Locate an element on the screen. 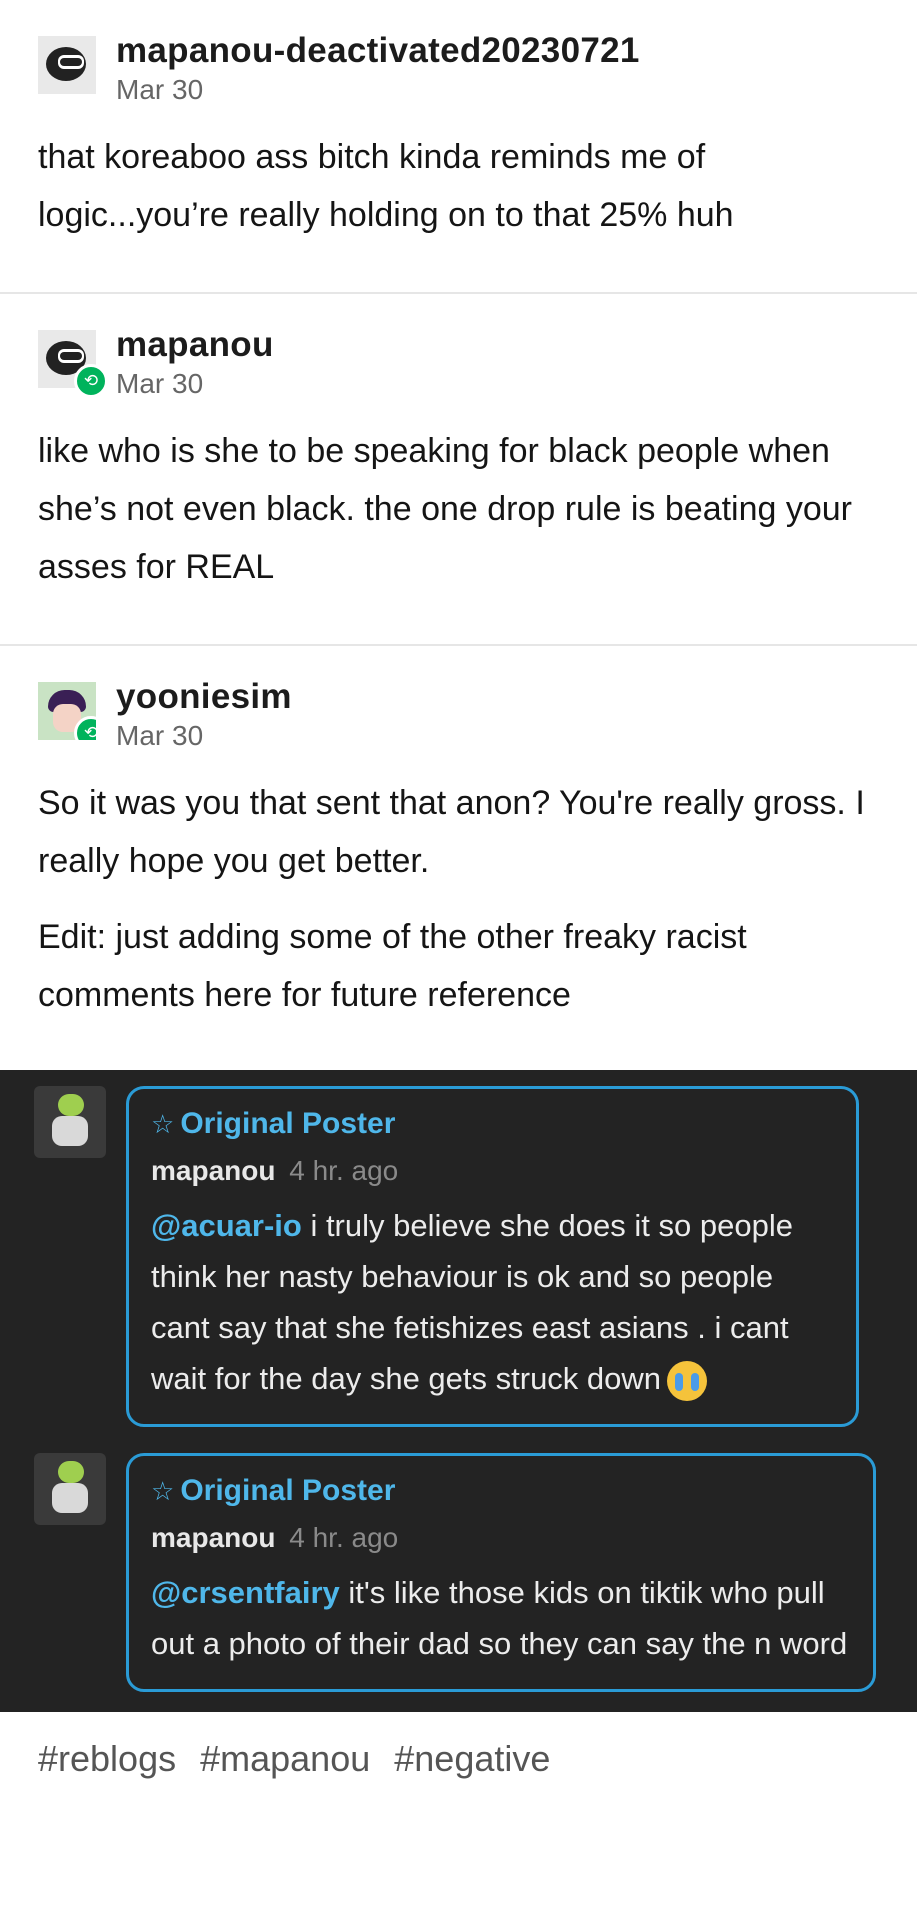 Image resolution: width=917 pixels, height=1920 pixels. post-header: mapanou-deactivated20230721 Mar 30 is located at coordinates (458, 59).